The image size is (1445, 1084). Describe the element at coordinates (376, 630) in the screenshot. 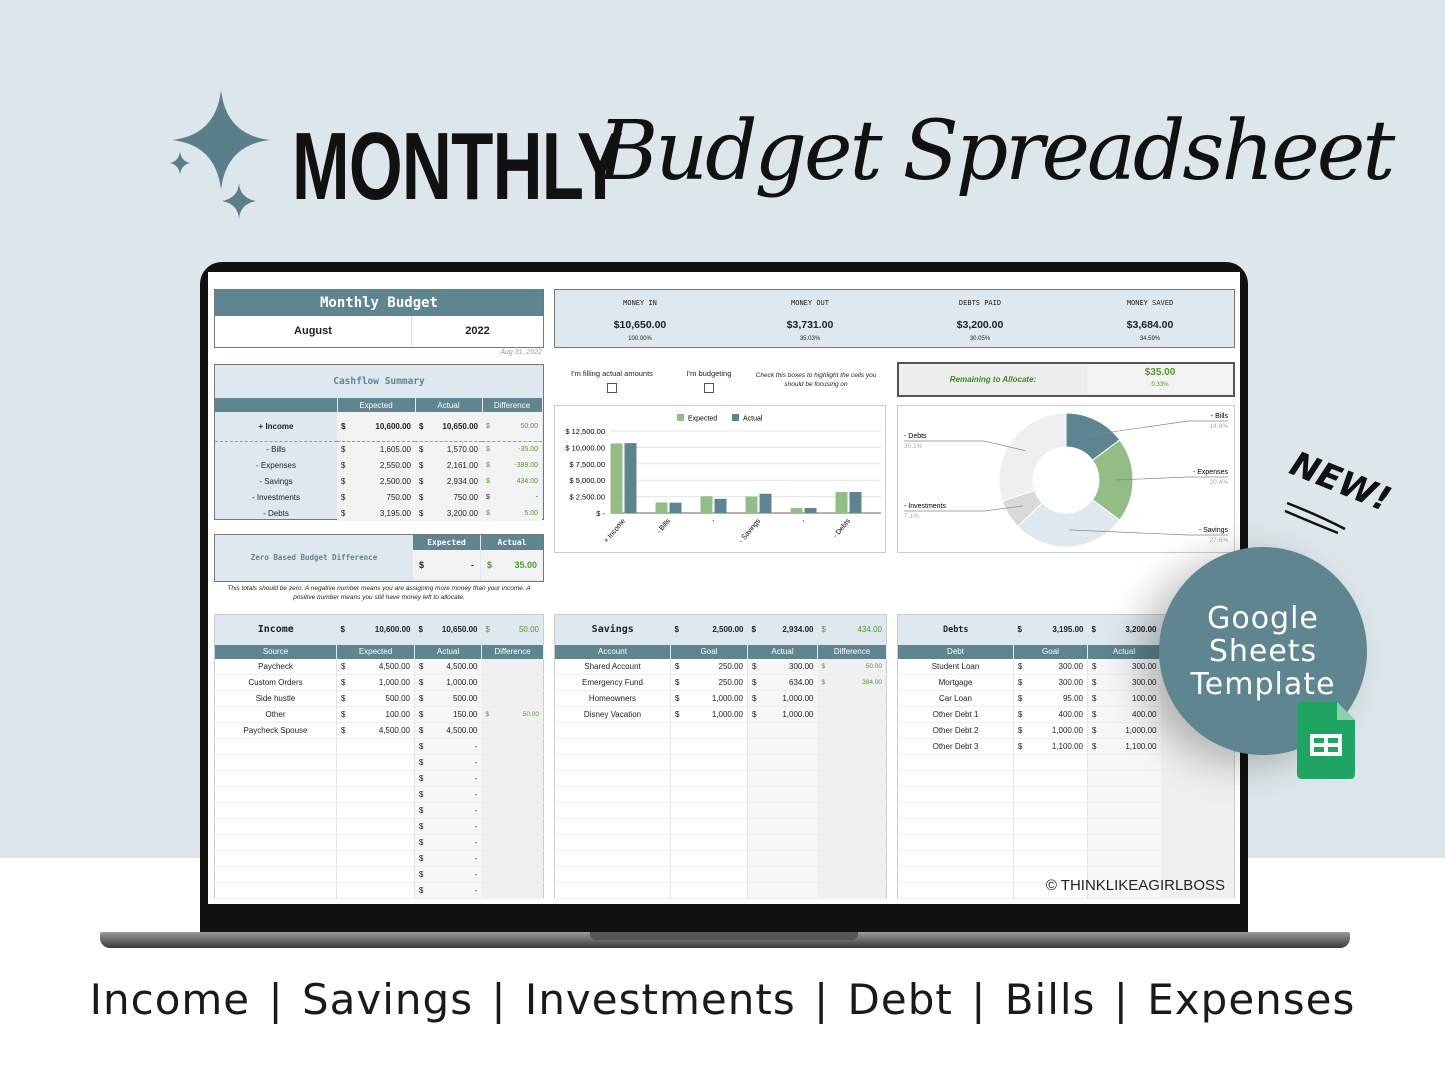

I see `expected-total: $10,600.00` at that location.